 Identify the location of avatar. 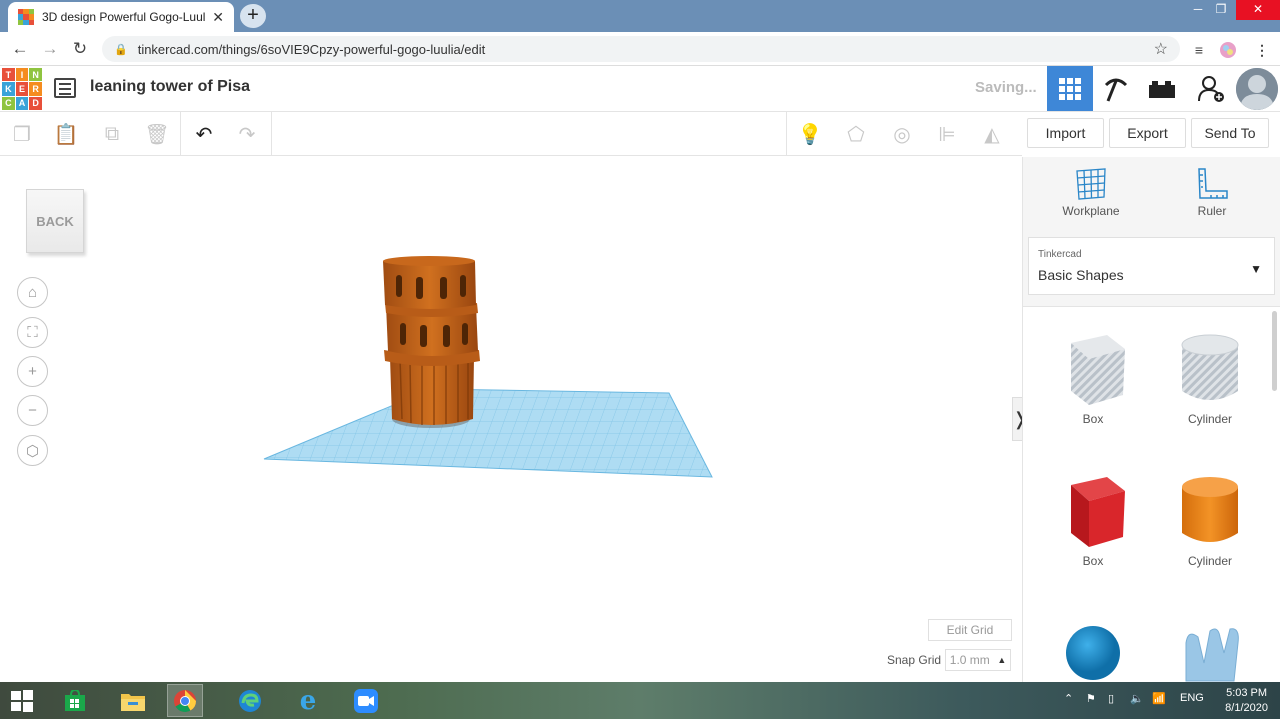
(1257, 89).